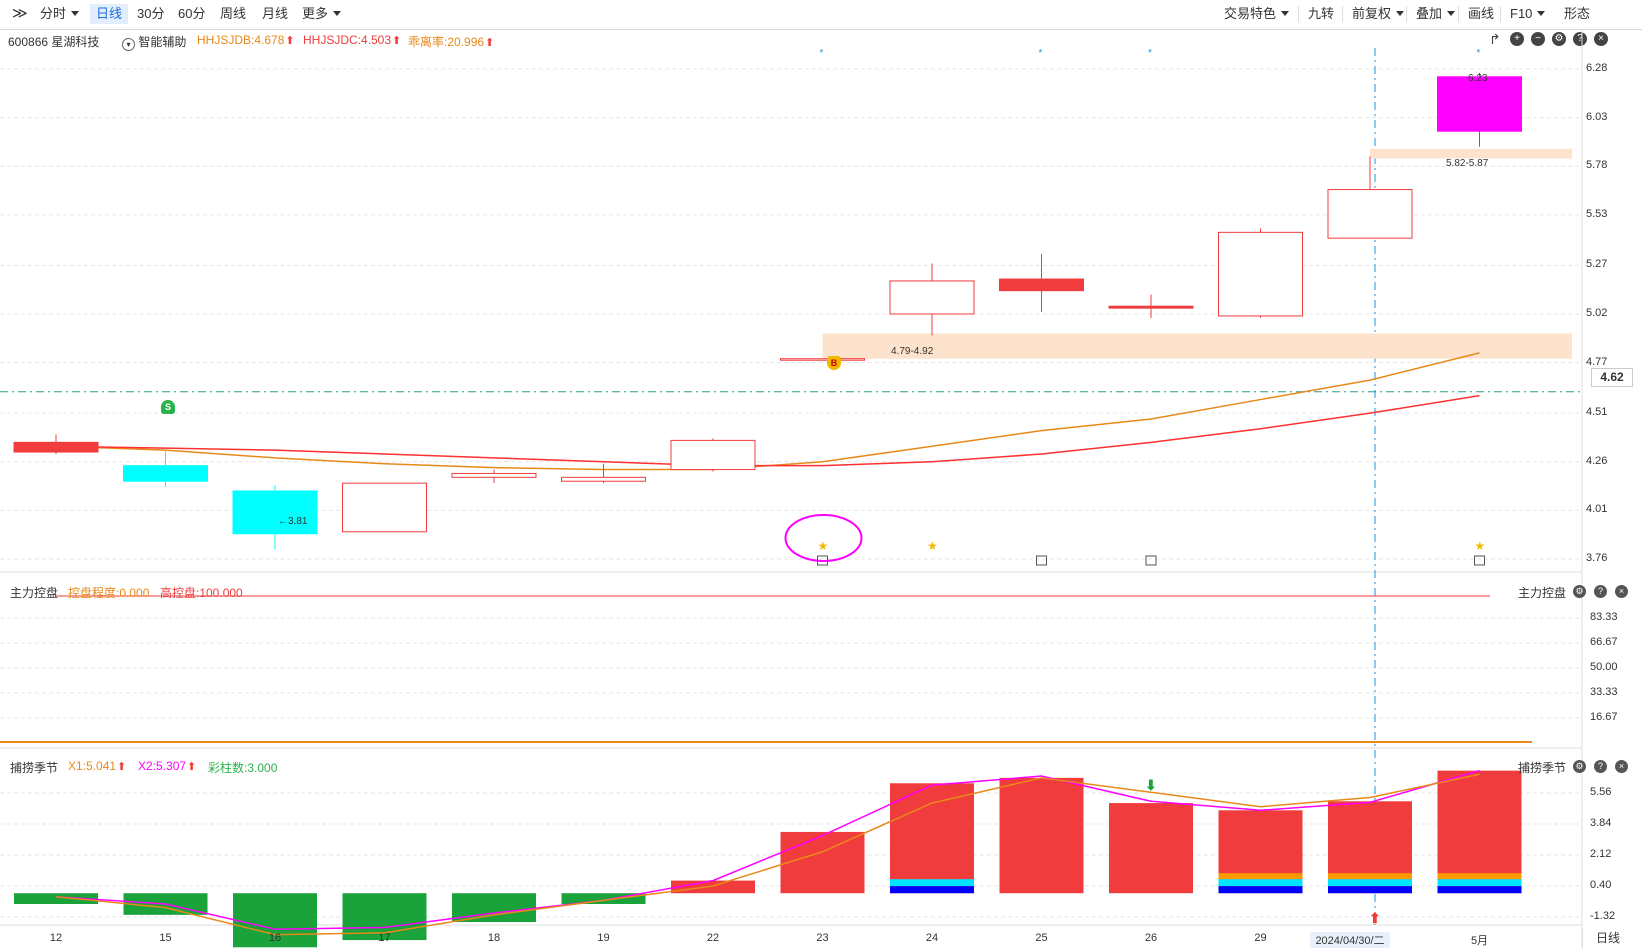  What do you see at coordinates (243, 768) in the screenshot?
I see `panel3-indicator-count: 彩柱数:3.000` at bounding box center [243, 768].